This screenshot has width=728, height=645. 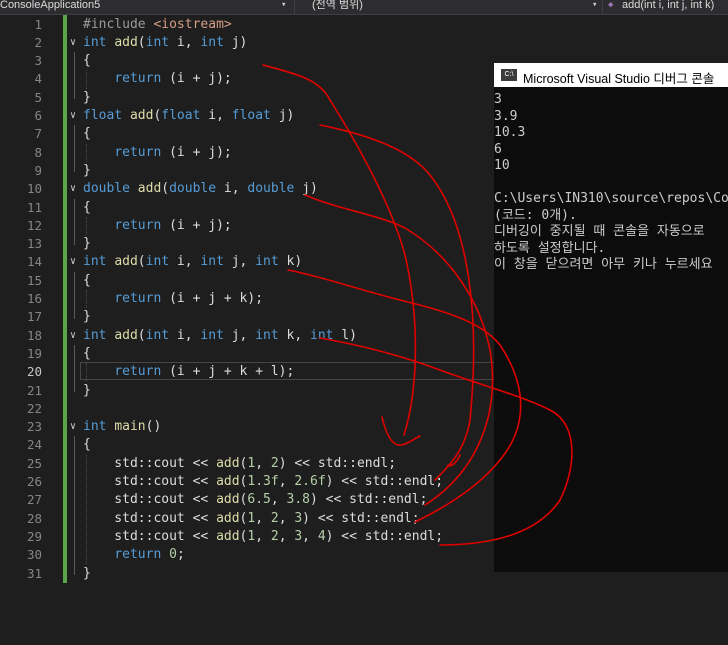 What do you see at coordinates (228, 372) in the screenshot?
I see `code-token: (i + j + k + l);` at bounding box center [228, 372].